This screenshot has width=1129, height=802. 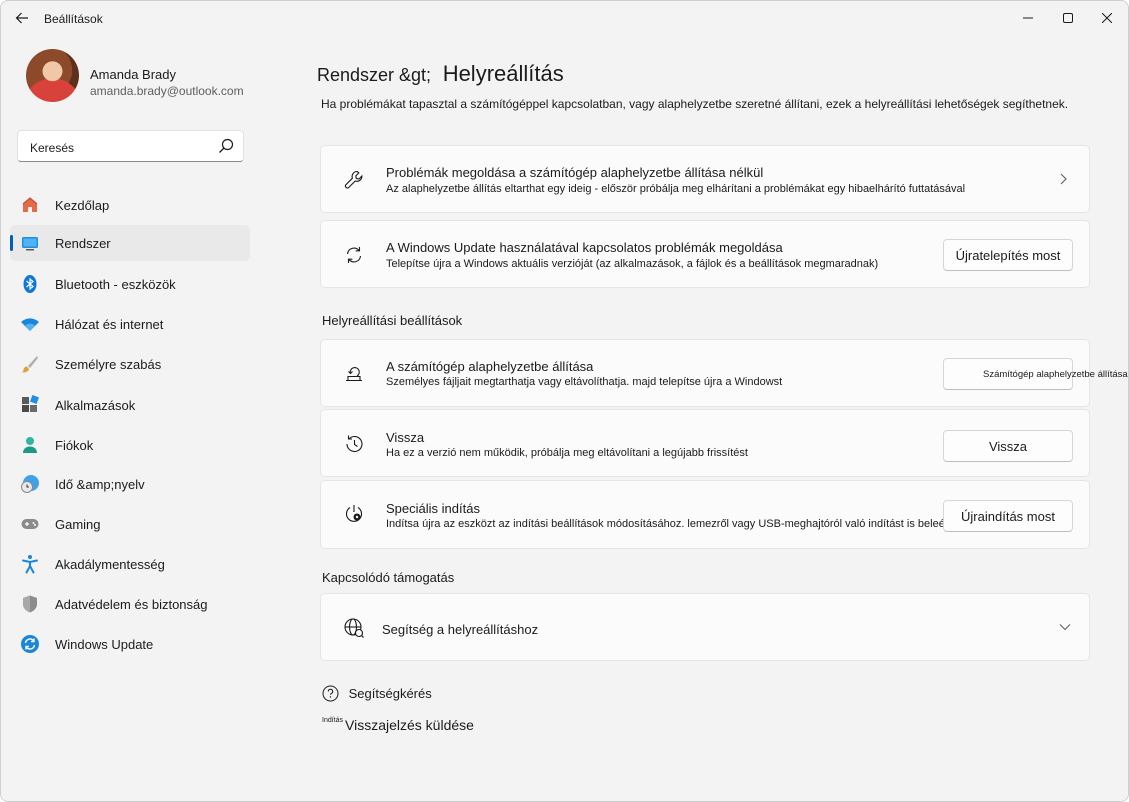 I want to click on reset-pc-title: A számítógép alaphelyzetbe állítása, so click(x=490, y=366).